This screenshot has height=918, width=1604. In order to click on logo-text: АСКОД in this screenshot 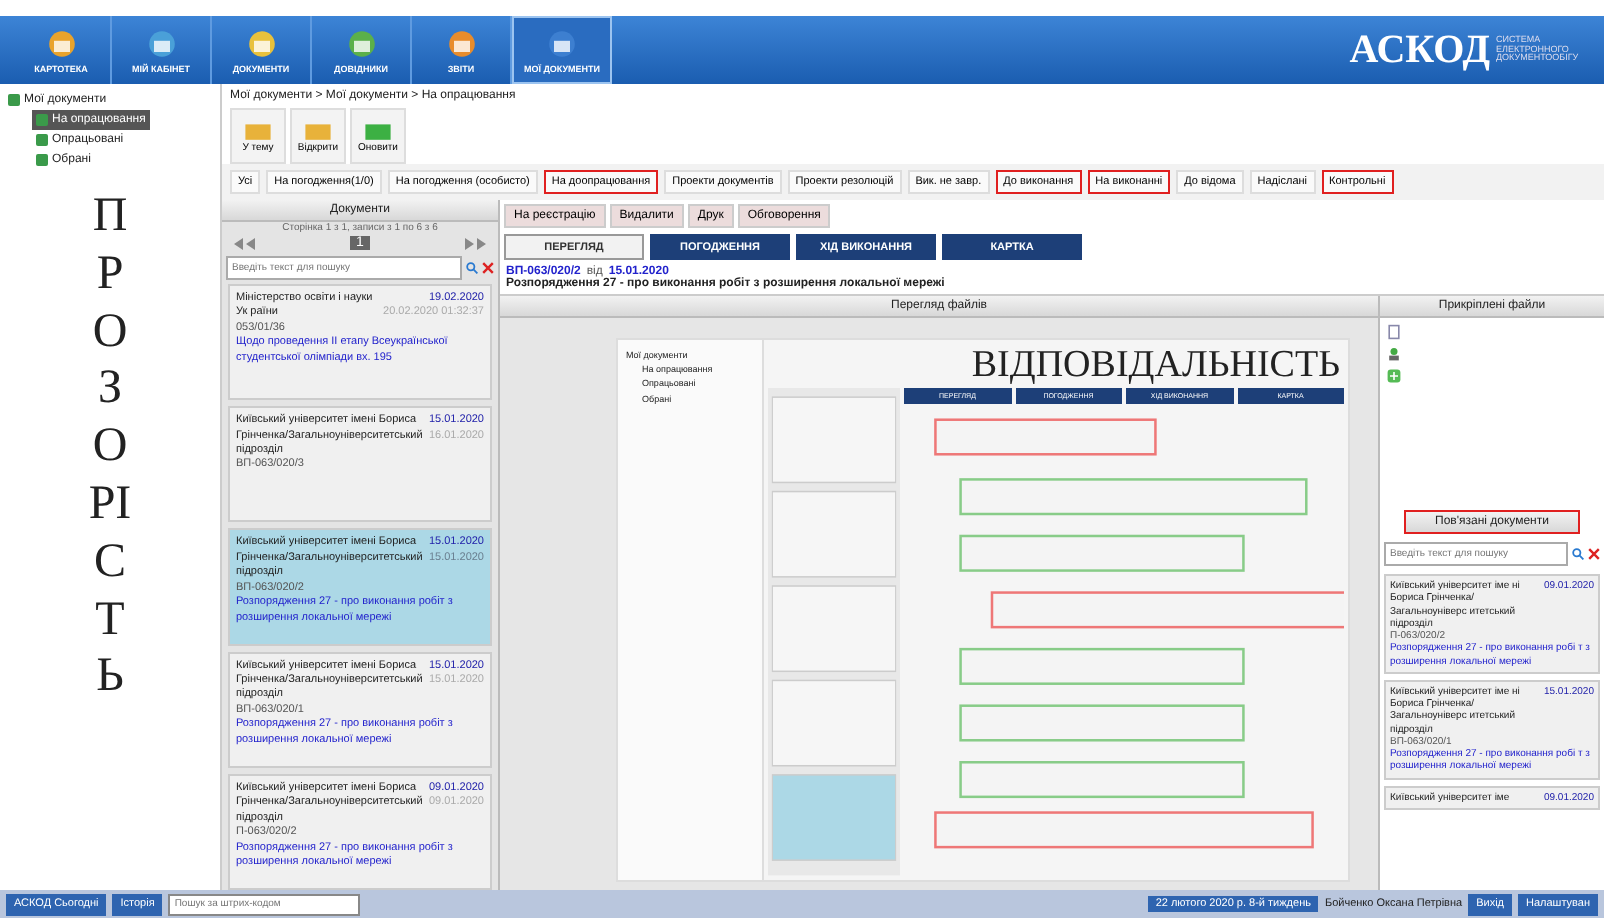, I will do `click(1419, 50)`.